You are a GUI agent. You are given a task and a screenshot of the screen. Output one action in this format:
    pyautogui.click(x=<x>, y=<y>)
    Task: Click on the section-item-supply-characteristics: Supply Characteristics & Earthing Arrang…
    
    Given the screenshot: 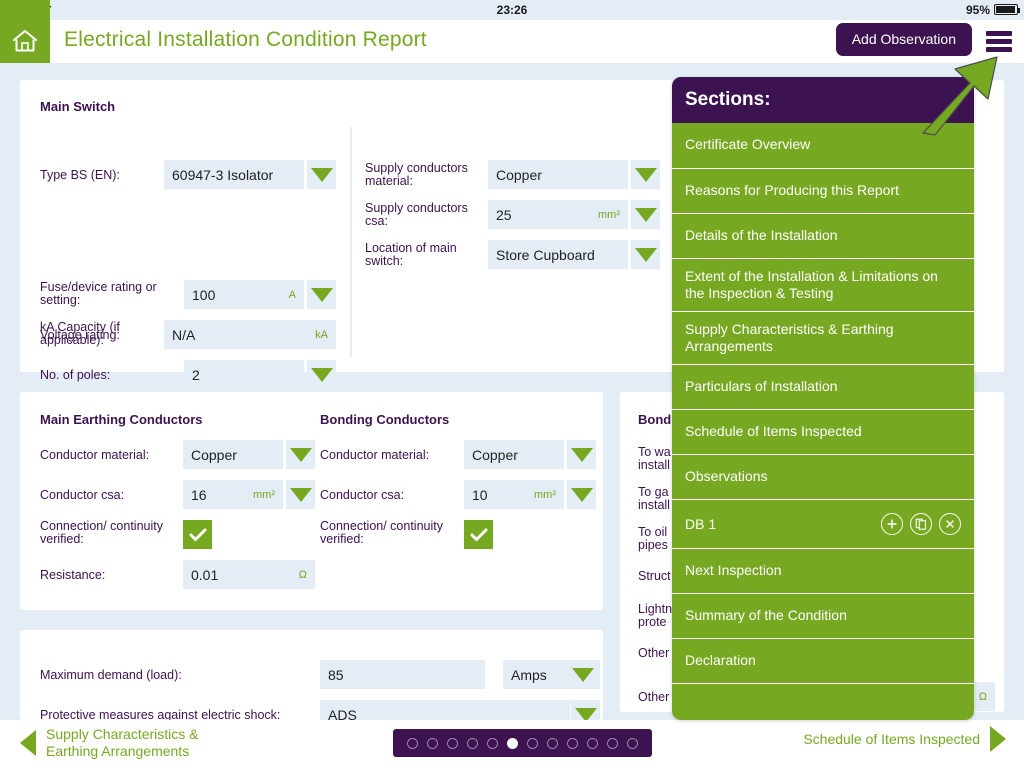 What is the action you would take?
    pyautogui.click(x=823, y=337)
    